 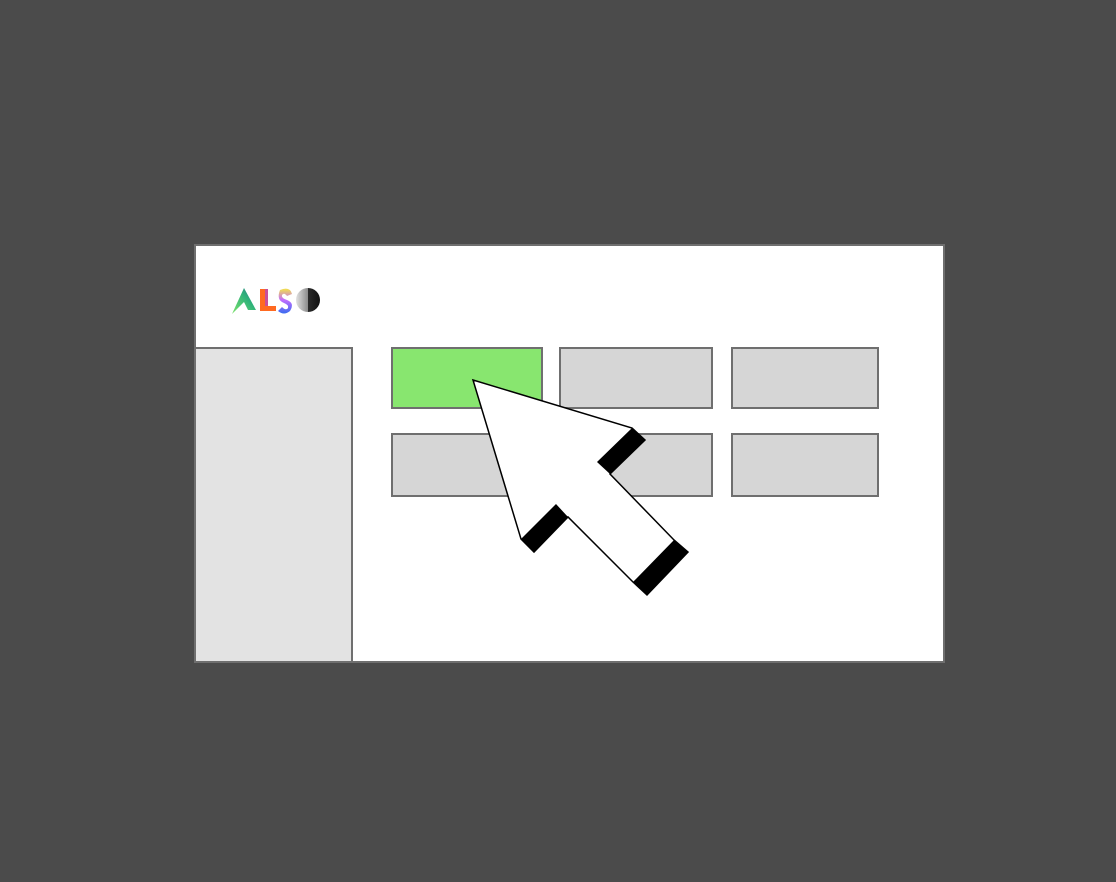 I want to click on sidebar-panel, so click(x=274, y=504).